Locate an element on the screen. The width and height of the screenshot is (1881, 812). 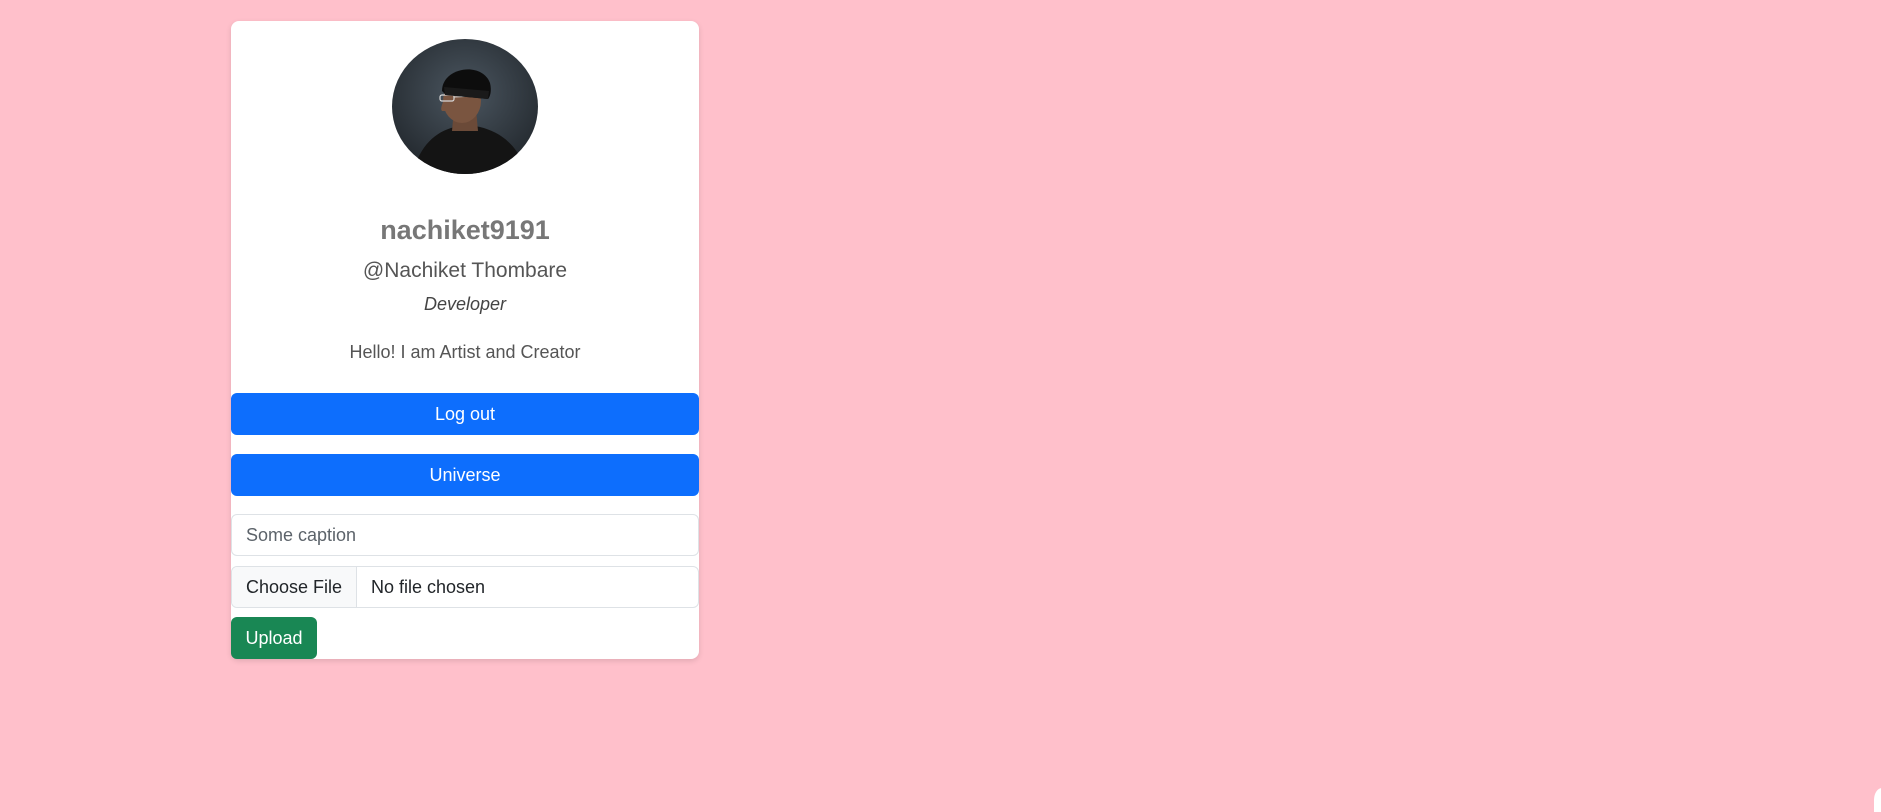
universe-button: Universe is located at coordinates (465, 475).